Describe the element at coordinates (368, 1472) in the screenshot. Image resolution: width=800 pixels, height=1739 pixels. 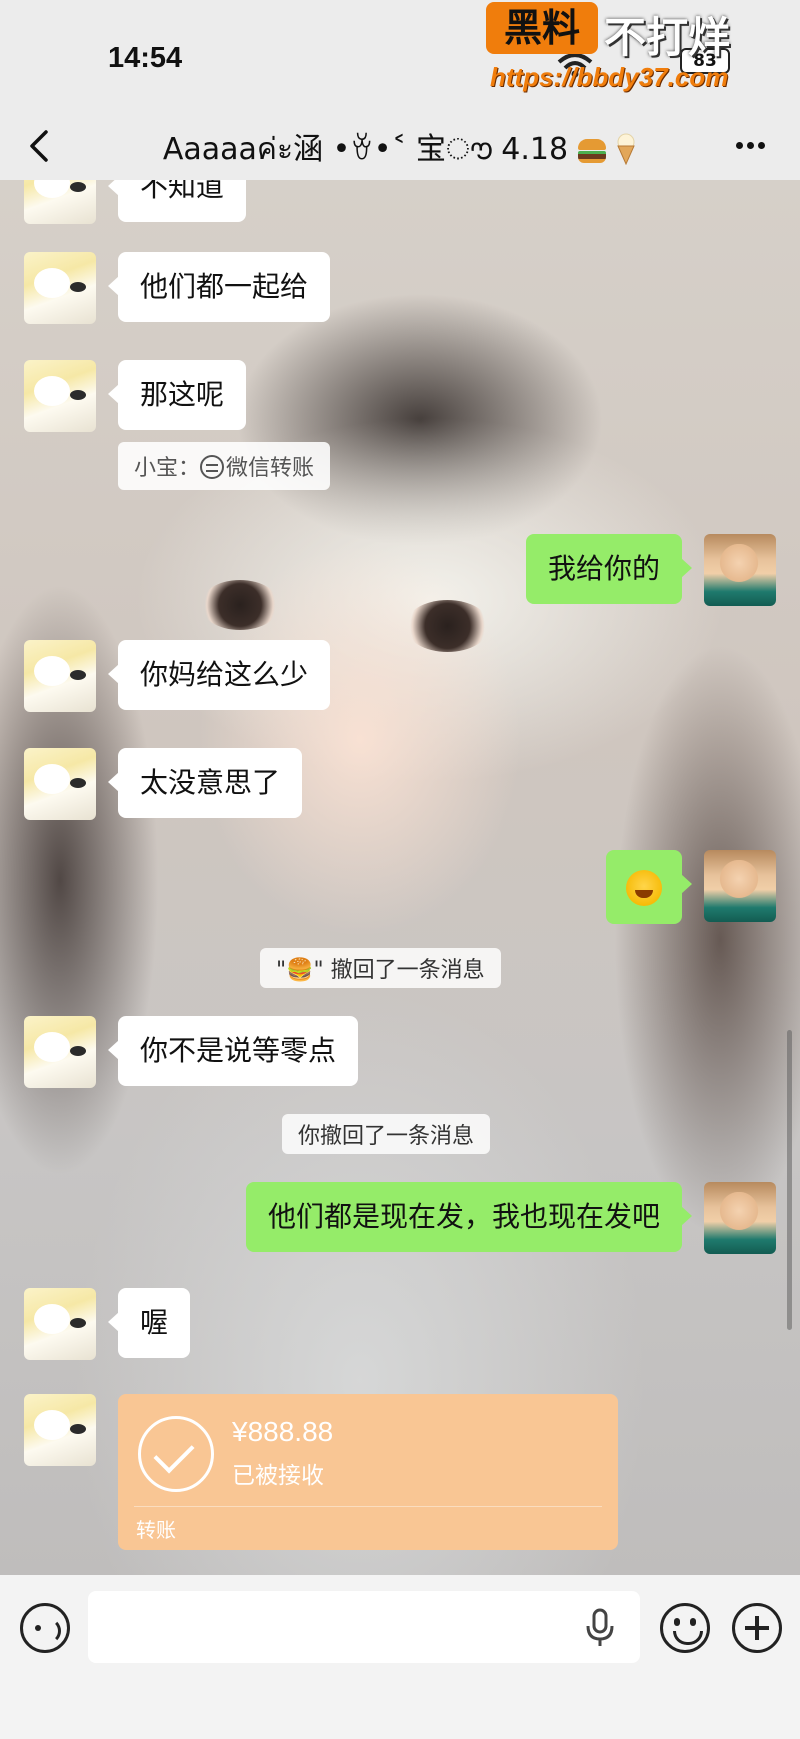
I see `transfer-card: ¥888.88 已被接收 转账` at that location.